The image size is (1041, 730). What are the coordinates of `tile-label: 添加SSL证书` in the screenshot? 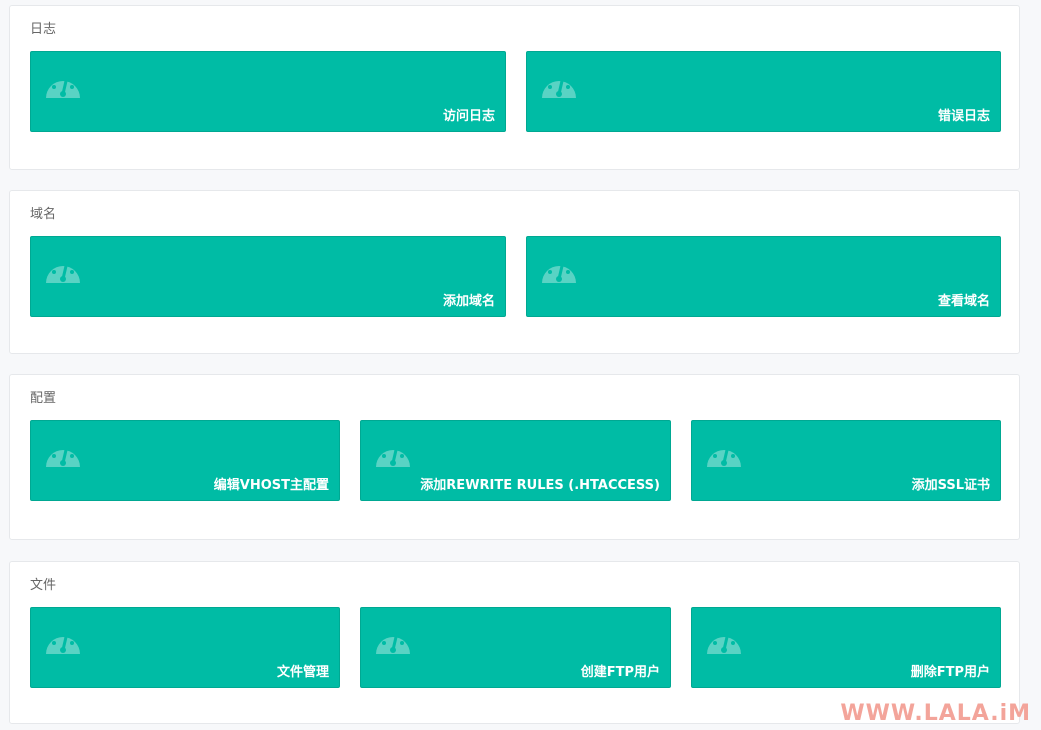 It's located at (950, 485).